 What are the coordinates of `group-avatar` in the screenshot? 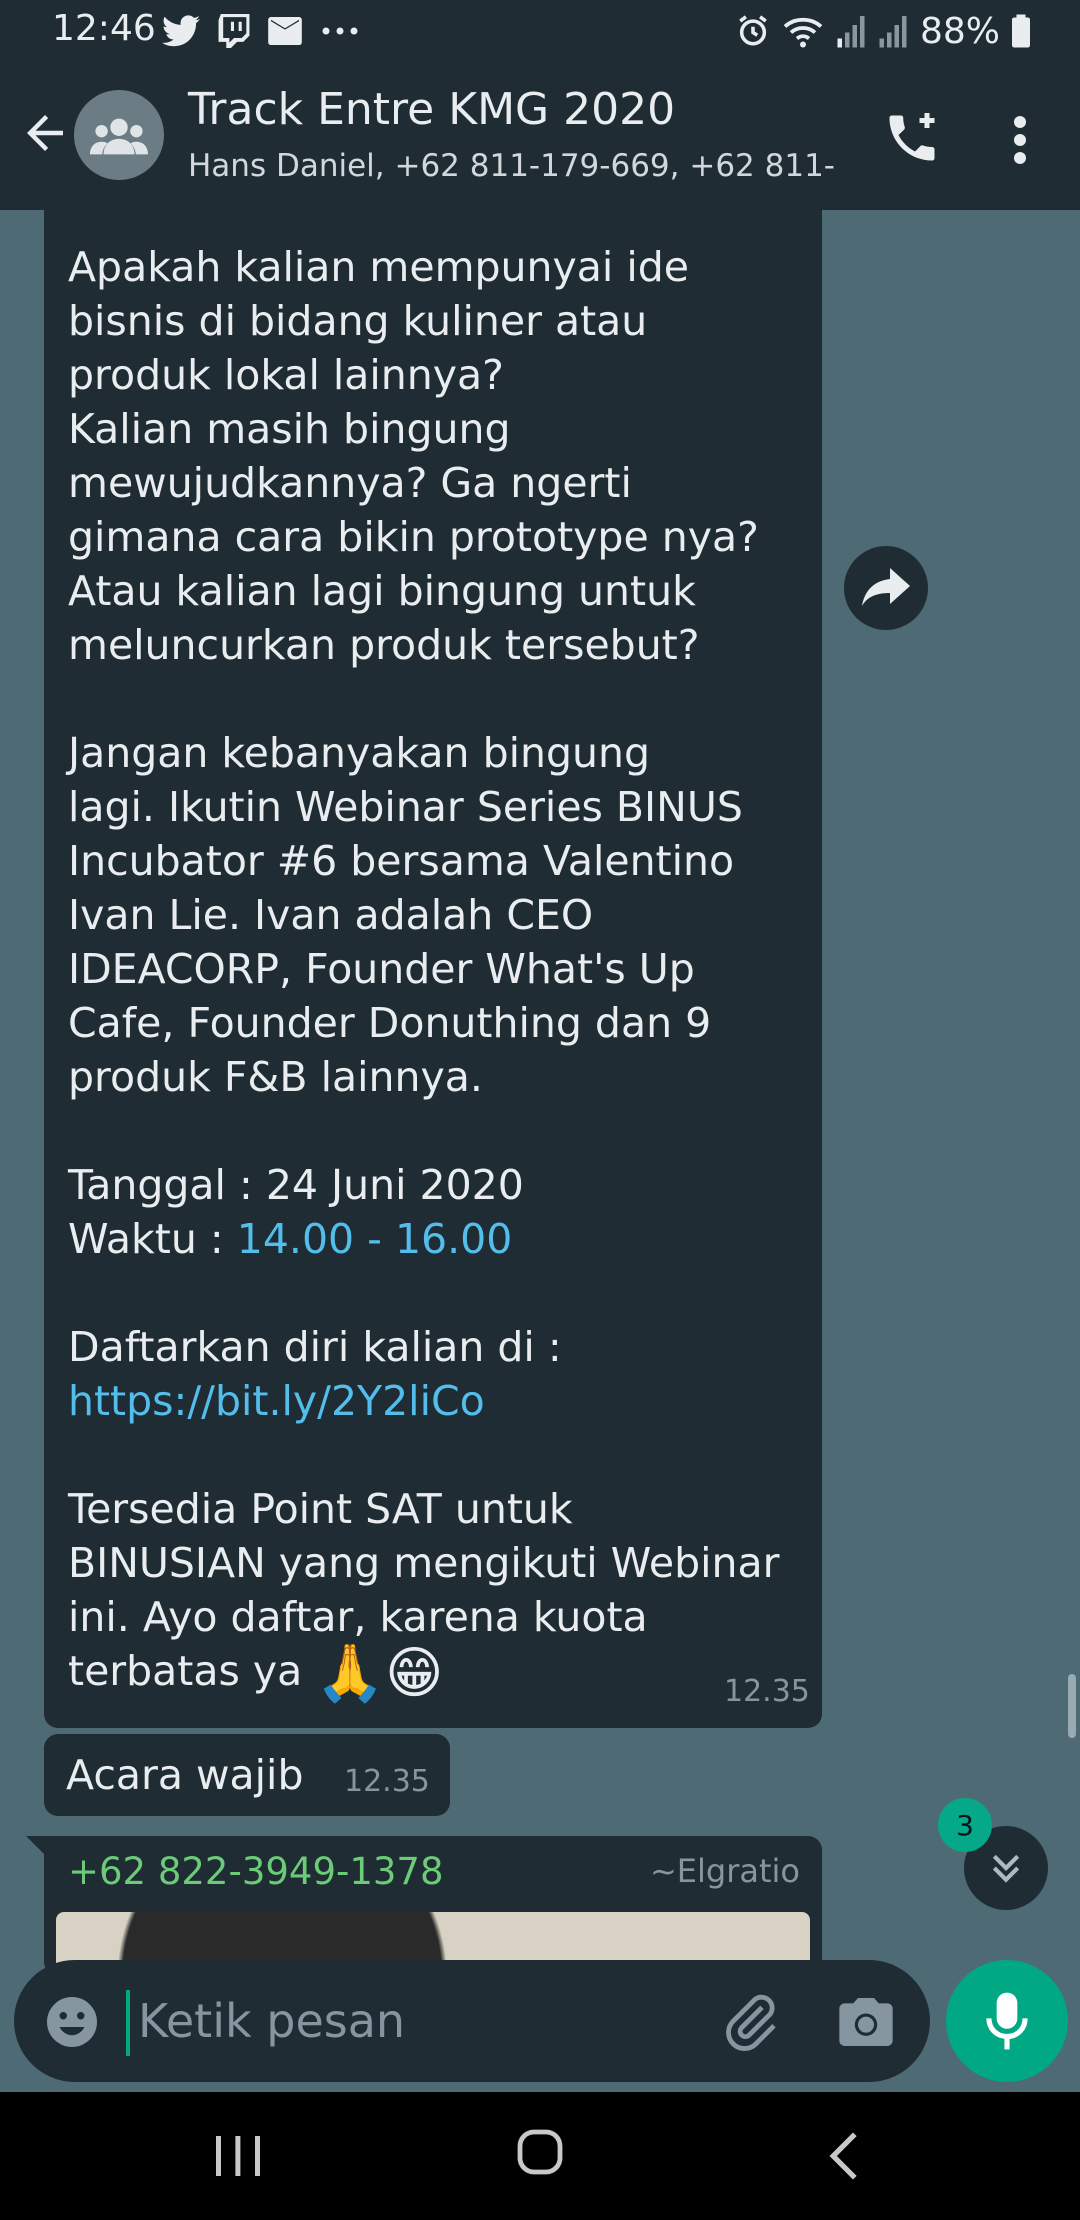 It's located at (119, 135).